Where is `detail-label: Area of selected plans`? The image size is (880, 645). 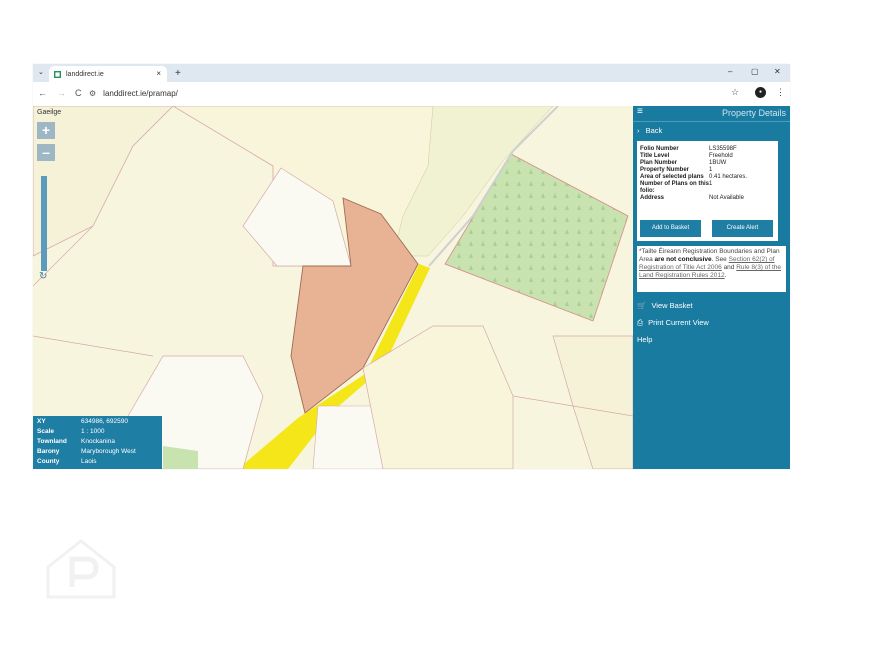 detail-label: Area of selected plans is located at coordinates (672, 177).